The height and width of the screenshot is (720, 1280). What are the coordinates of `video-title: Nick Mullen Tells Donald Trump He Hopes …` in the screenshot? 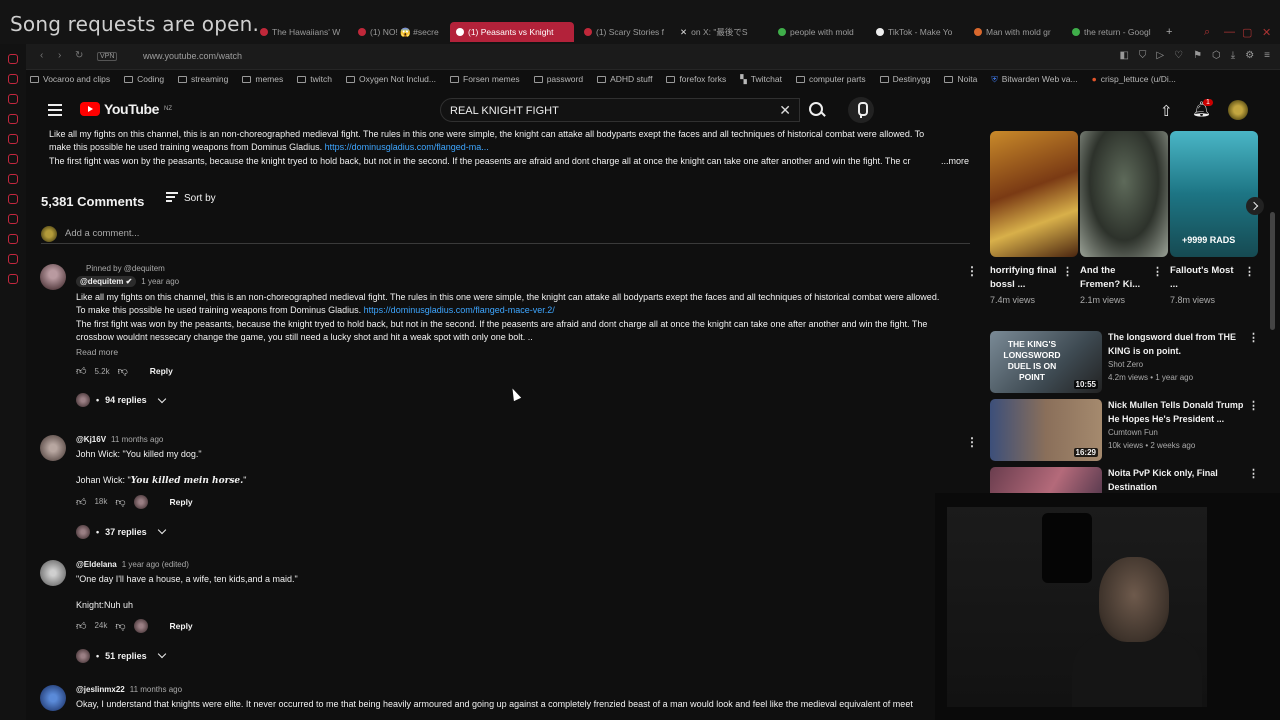 It's located at (1177, 412).